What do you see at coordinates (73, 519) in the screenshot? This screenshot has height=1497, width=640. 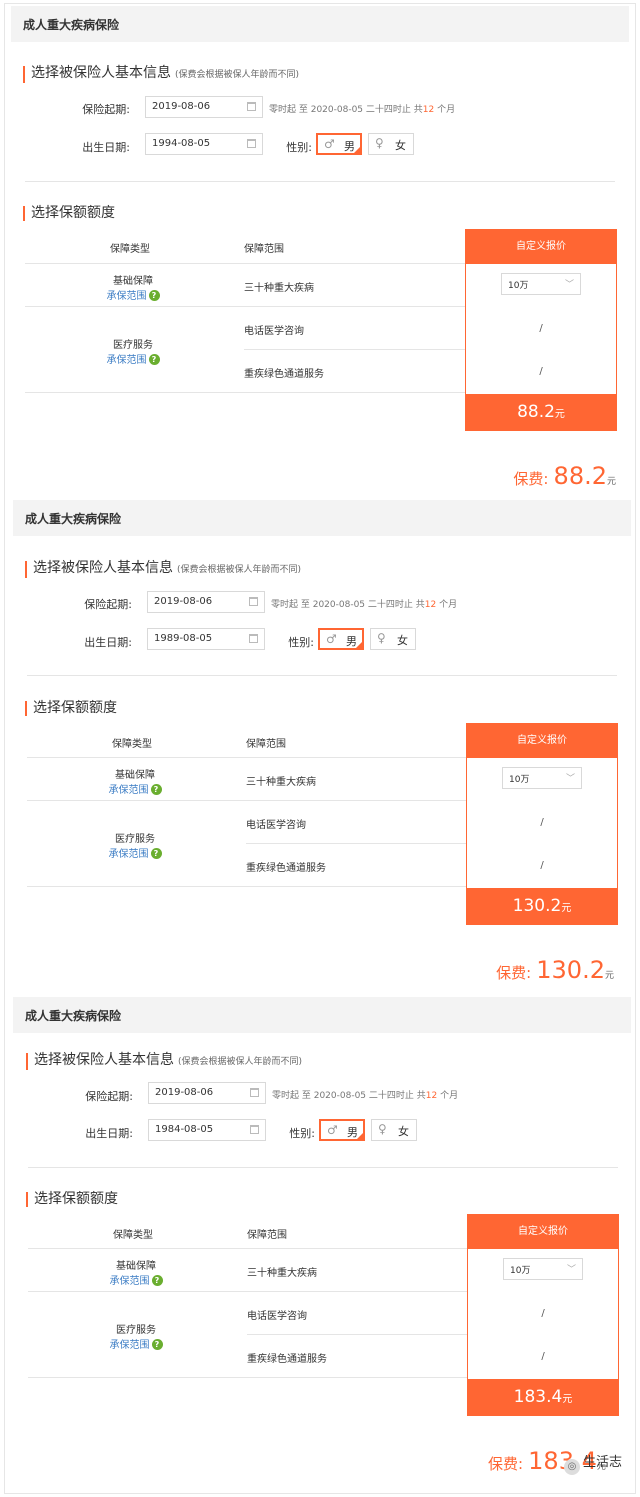 I see `panel-title: 成人重大疾病保险` at bounding box center [73, 519].